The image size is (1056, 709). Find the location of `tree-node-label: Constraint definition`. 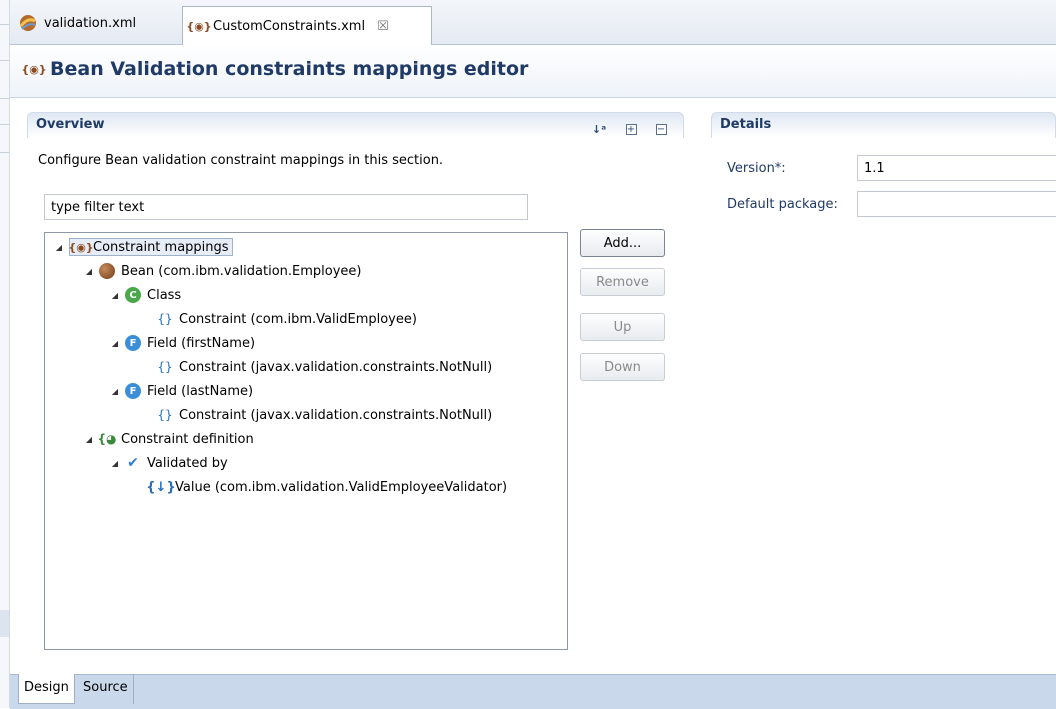

tree-node-label: Constraint definition is located at coordinates (187, 439).